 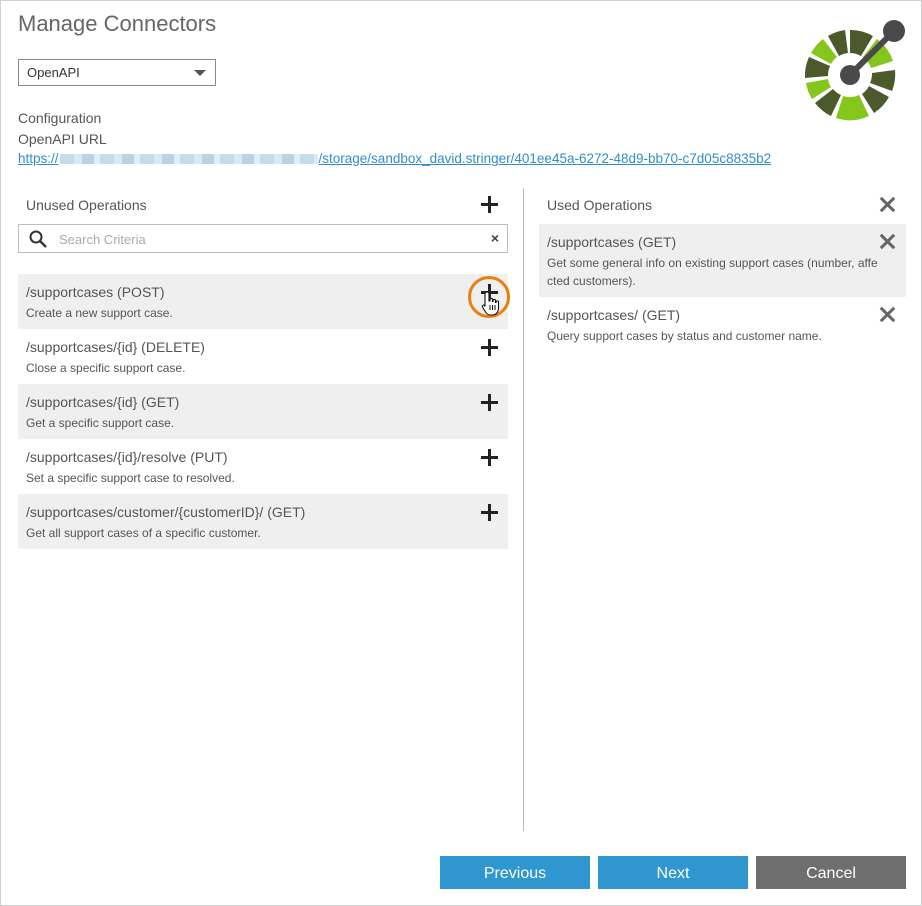 What do you see at coordinates (489, 204) in the screenshot?
I see `add-all-plus-icon` at bounding box center [489, 204].